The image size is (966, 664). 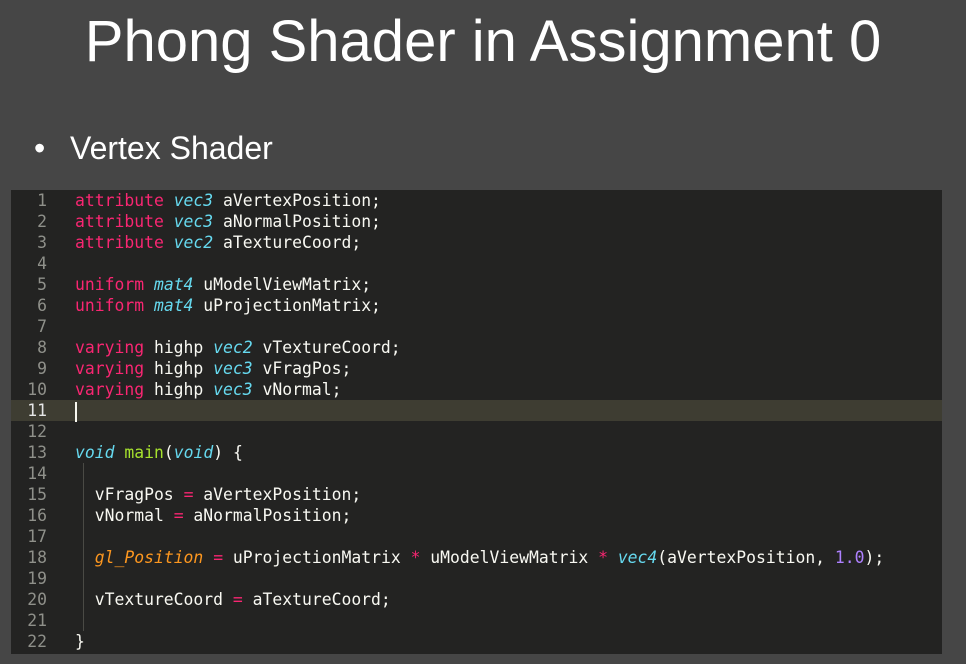 What do you see at coordinates (476, 389) in the screenshot?
I see `code-line: 10 varying highp vec3 vNormal;` at bounding box center [476, 389].